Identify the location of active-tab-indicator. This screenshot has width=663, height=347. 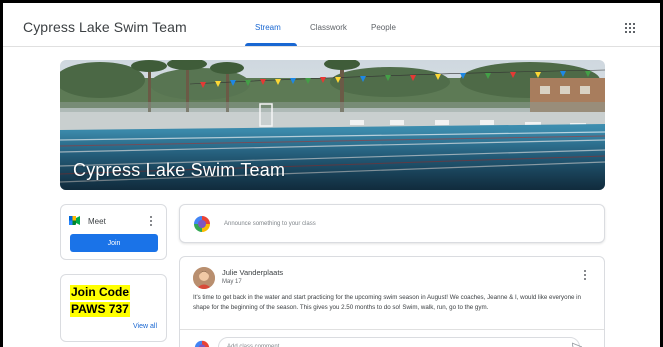
(271, 44).